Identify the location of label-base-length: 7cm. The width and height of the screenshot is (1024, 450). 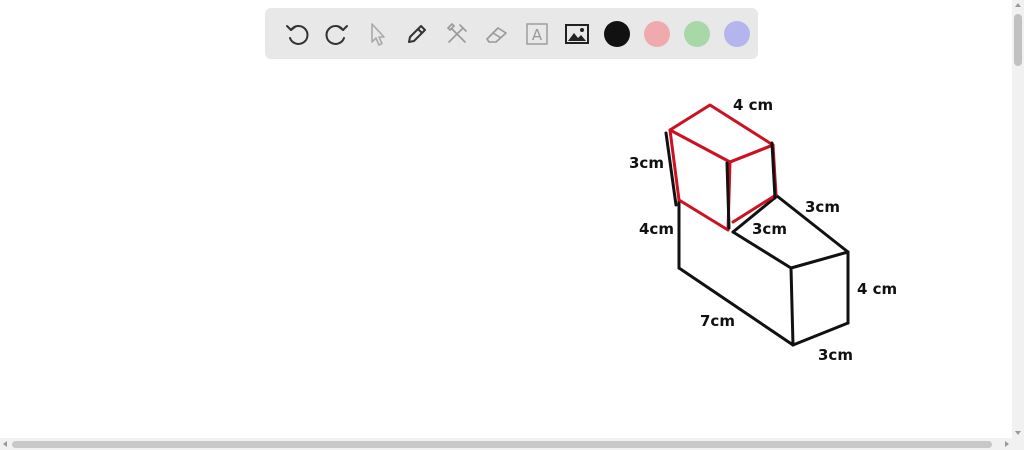
(717, 321).